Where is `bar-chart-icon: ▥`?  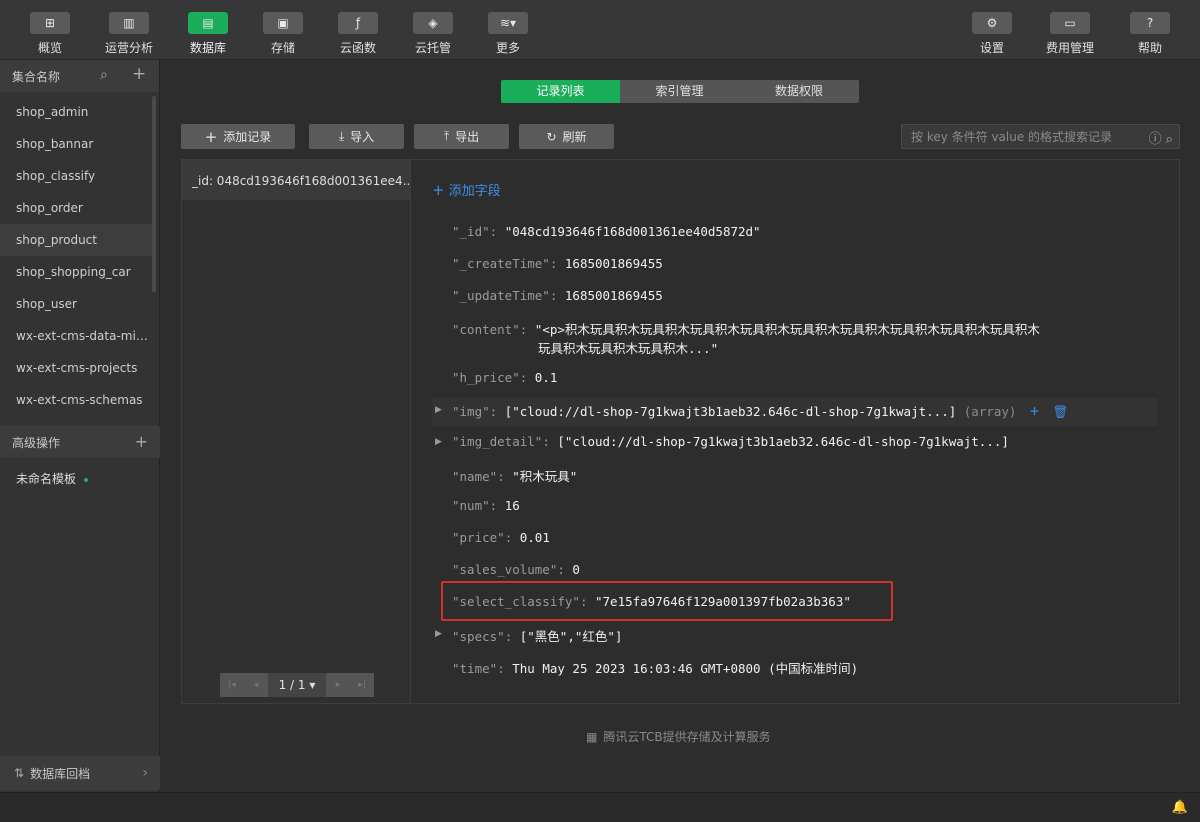
bar-chart-icon: ▥ is located at coordinates (129, 23).